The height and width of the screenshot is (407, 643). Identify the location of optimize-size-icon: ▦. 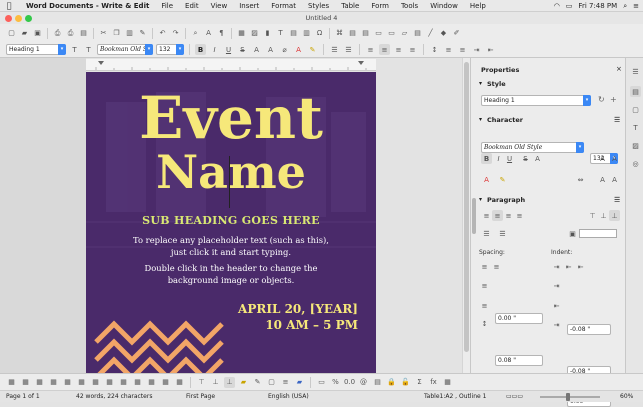
(165, 382).